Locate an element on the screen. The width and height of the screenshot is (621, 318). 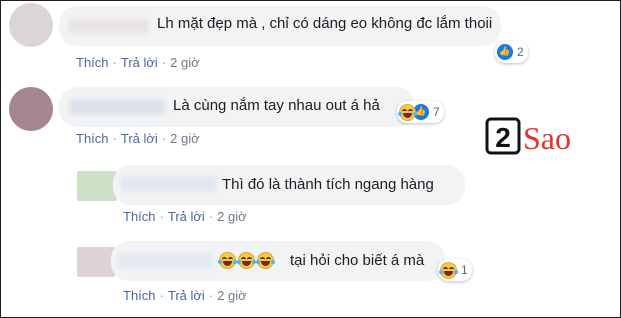
reaction-count: 7 is located at coordinates (436, 112).